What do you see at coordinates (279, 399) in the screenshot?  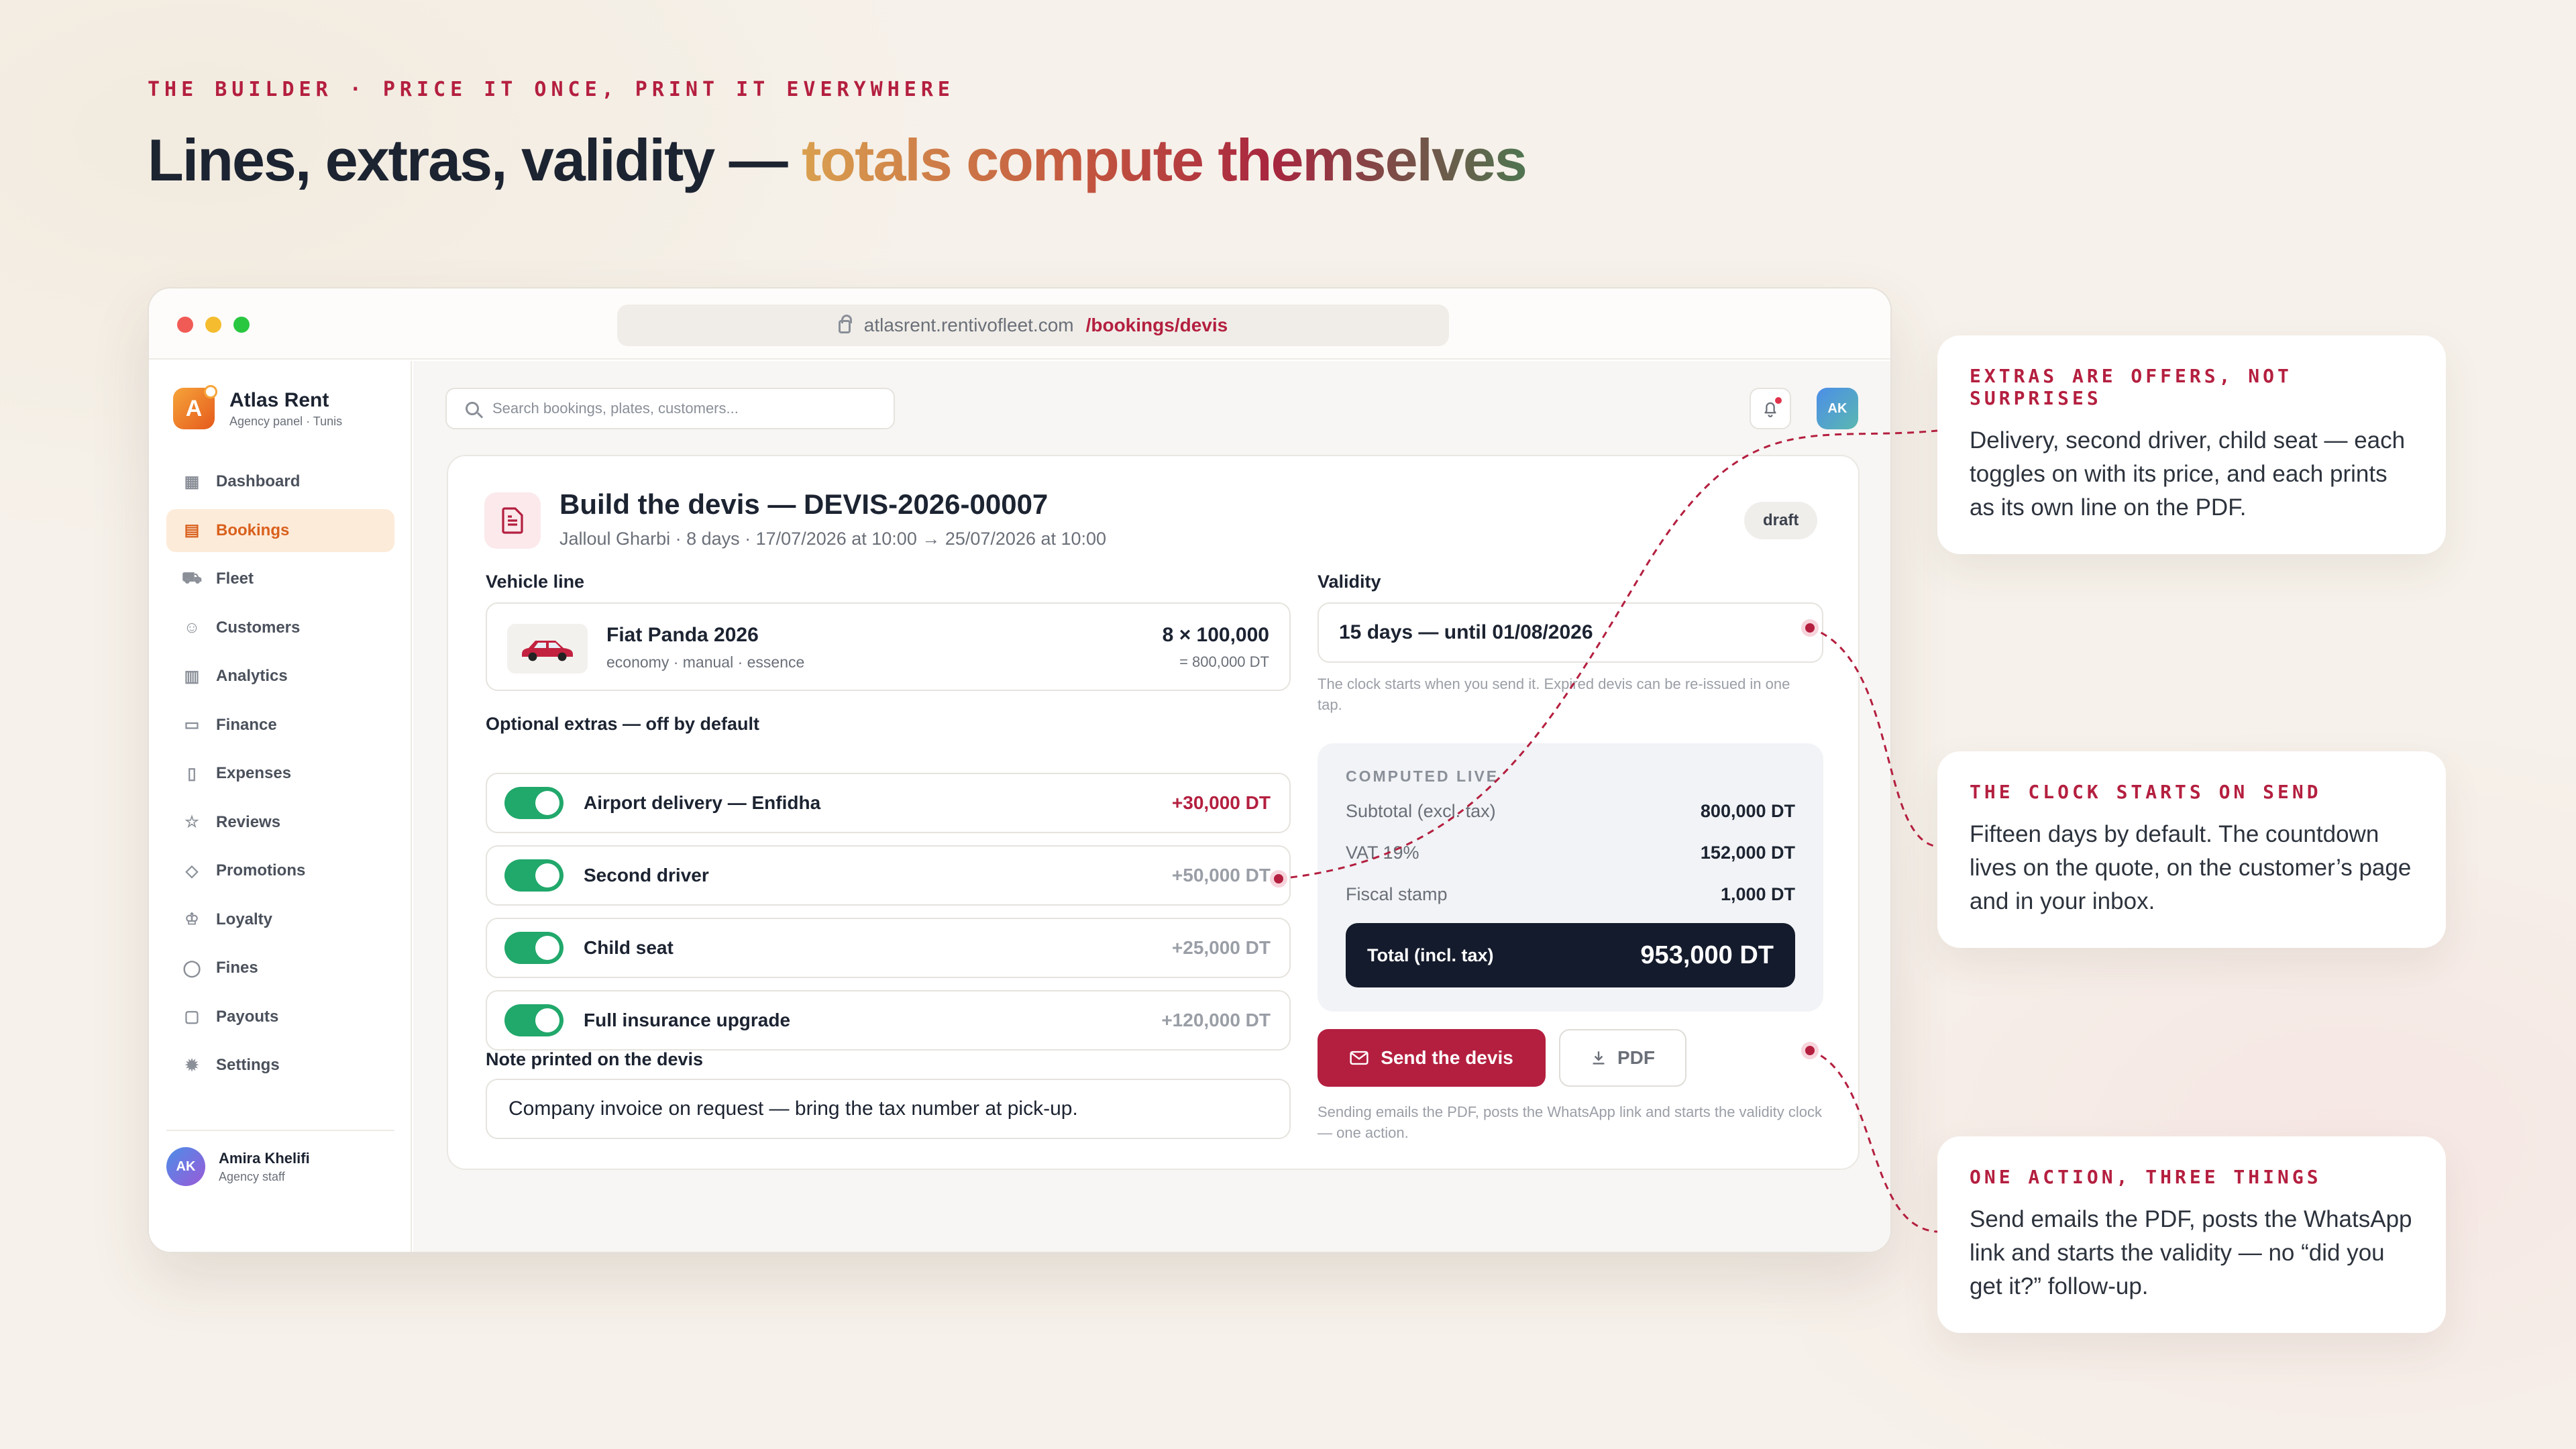 I see `brand-name: Atlas Rent` at bounding box center [279, 399].